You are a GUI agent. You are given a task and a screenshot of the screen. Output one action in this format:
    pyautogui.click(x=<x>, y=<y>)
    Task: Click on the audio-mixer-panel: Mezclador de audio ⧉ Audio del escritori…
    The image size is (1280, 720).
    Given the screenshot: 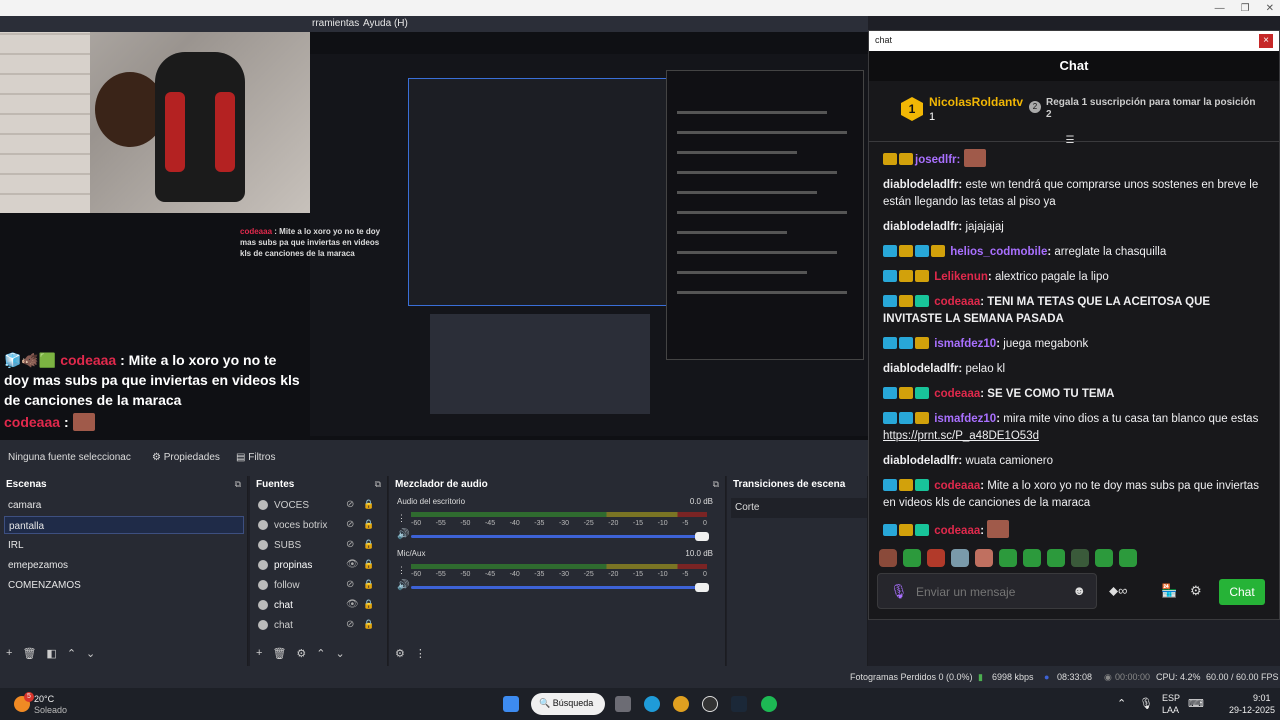 What is the action you would take?
    pyautogui.click(x=557, y=571)
    